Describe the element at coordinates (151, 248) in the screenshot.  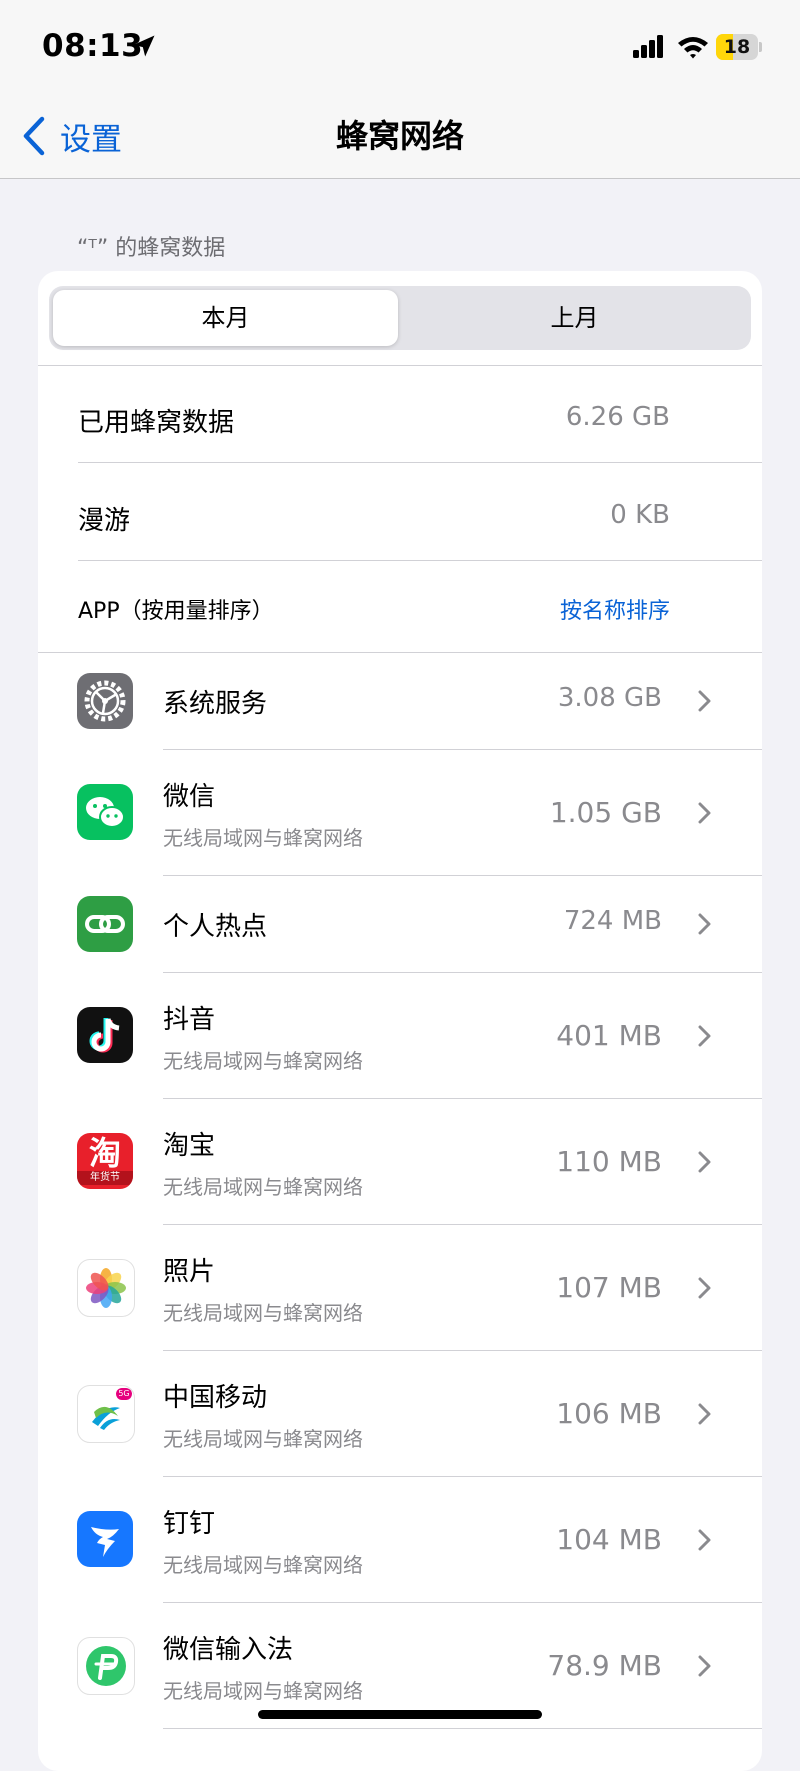
I see `section-header: “ᵀ” 的蜂窝数据` at that location.